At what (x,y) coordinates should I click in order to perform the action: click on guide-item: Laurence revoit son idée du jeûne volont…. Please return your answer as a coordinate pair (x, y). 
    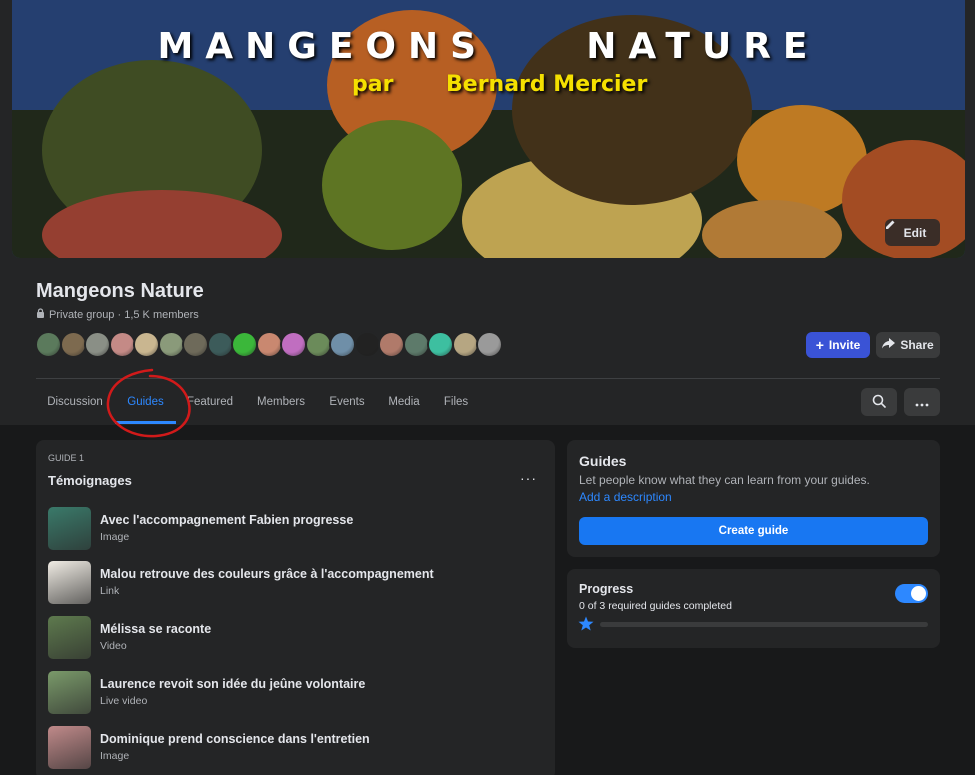
    Looking at the image, I should click on (295, 693).